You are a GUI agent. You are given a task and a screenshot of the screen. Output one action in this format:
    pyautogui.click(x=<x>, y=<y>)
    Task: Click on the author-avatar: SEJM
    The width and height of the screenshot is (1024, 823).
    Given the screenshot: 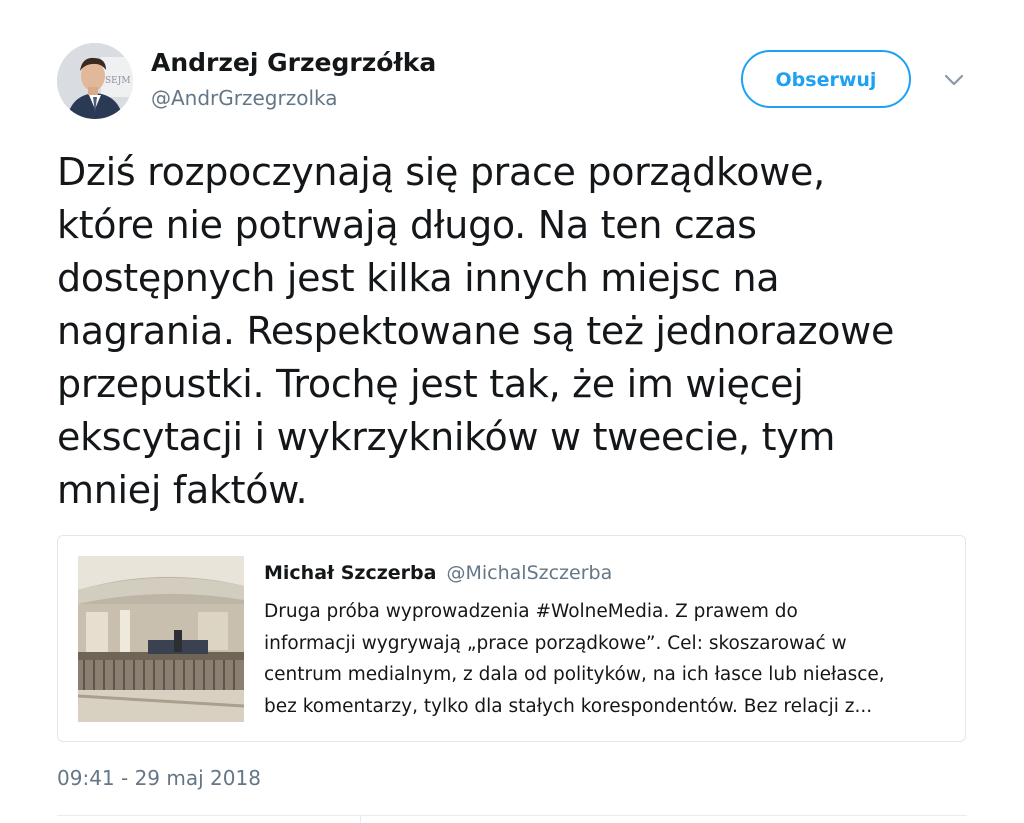 What is the action you would take?
    pyautogui.click(x=95, y=81)
    